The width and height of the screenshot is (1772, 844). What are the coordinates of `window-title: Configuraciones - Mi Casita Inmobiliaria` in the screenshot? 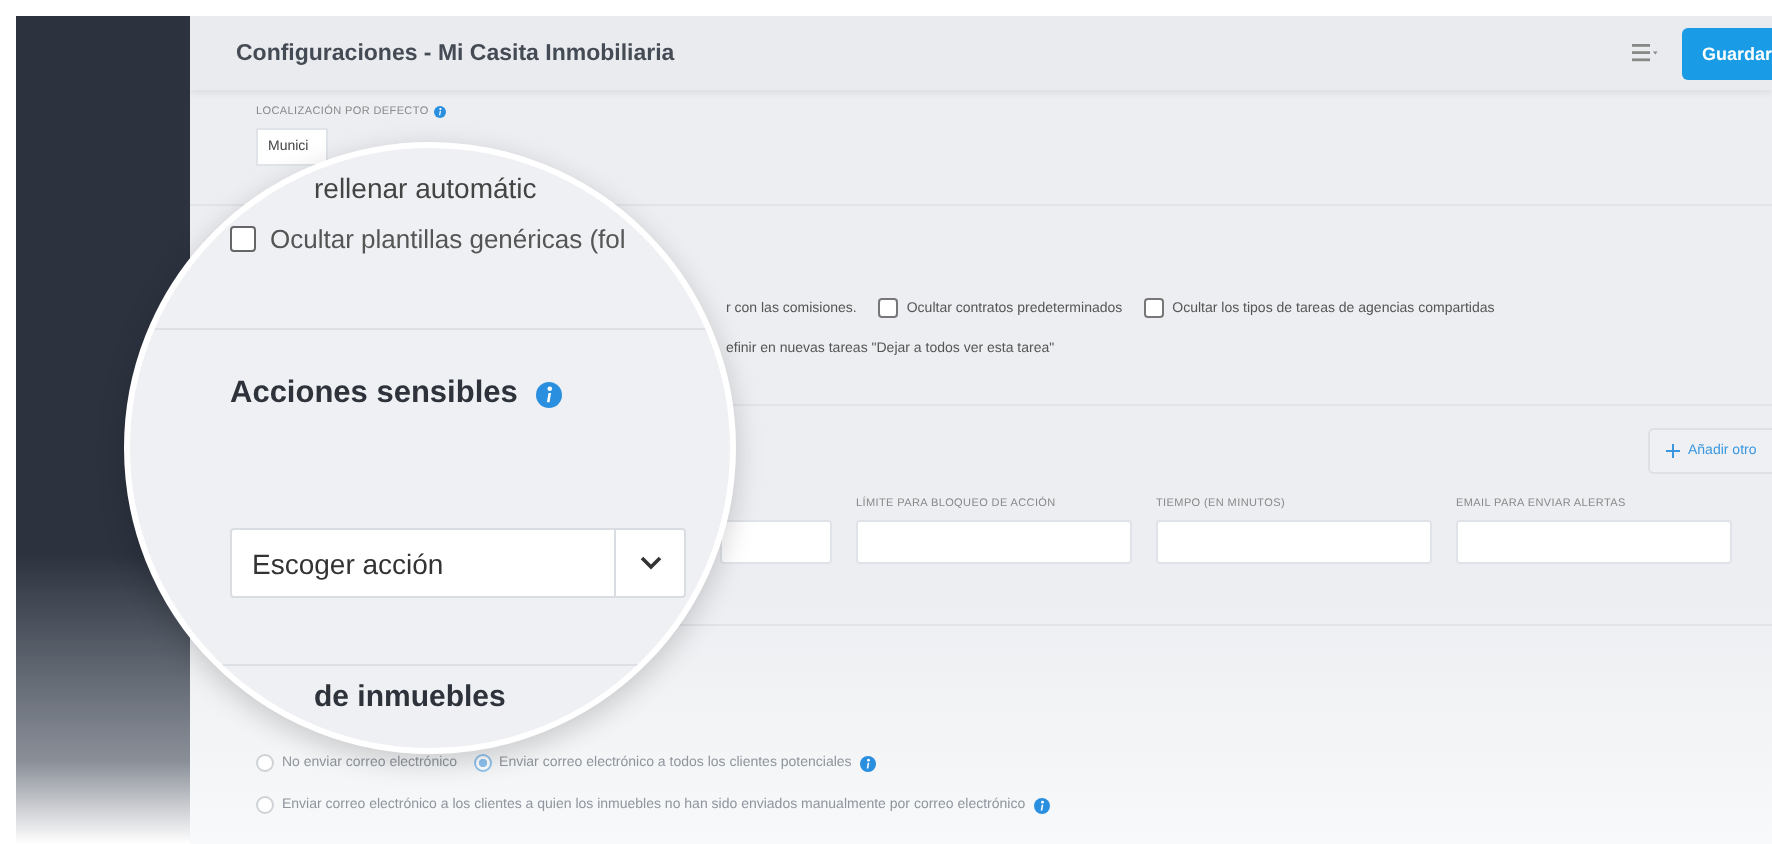 It's located at (456, 53).